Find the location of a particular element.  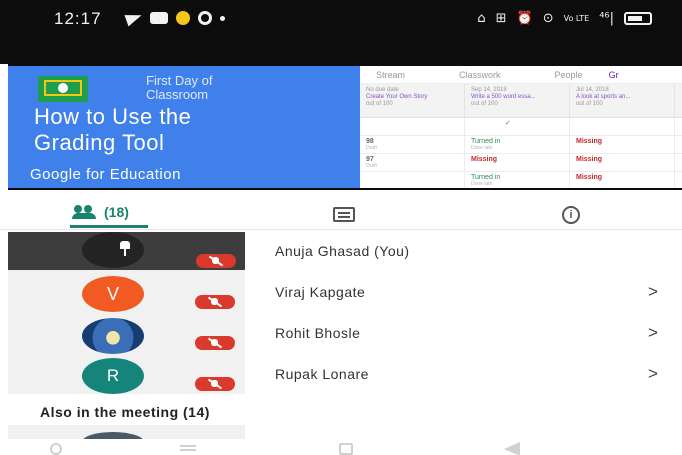

participant-name: Rupak Lonare is located at coordinates (322, 374).